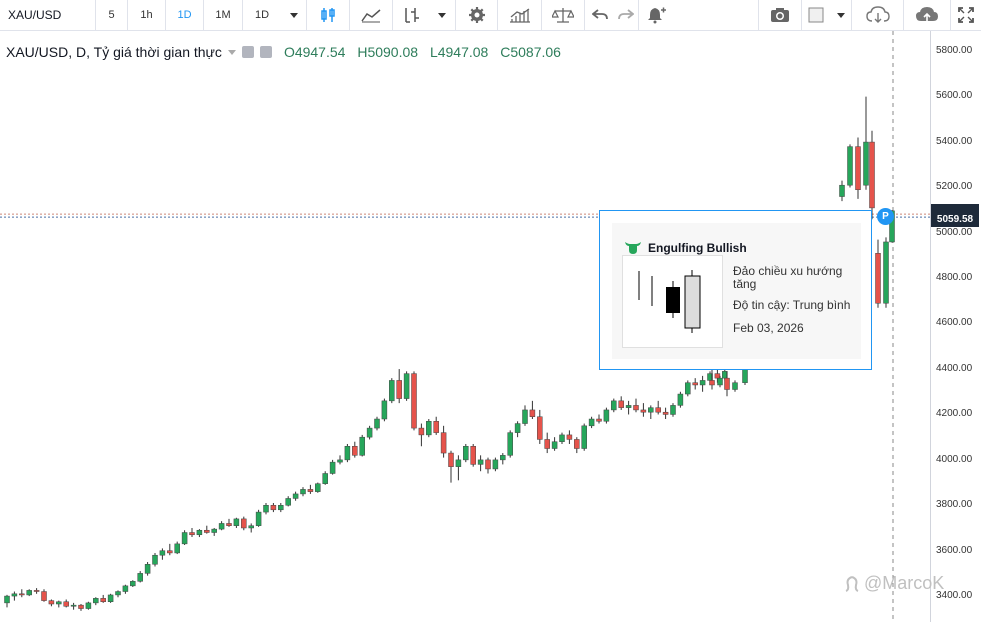  I want to click on legend-dropdown-icon, so click(231, 52).